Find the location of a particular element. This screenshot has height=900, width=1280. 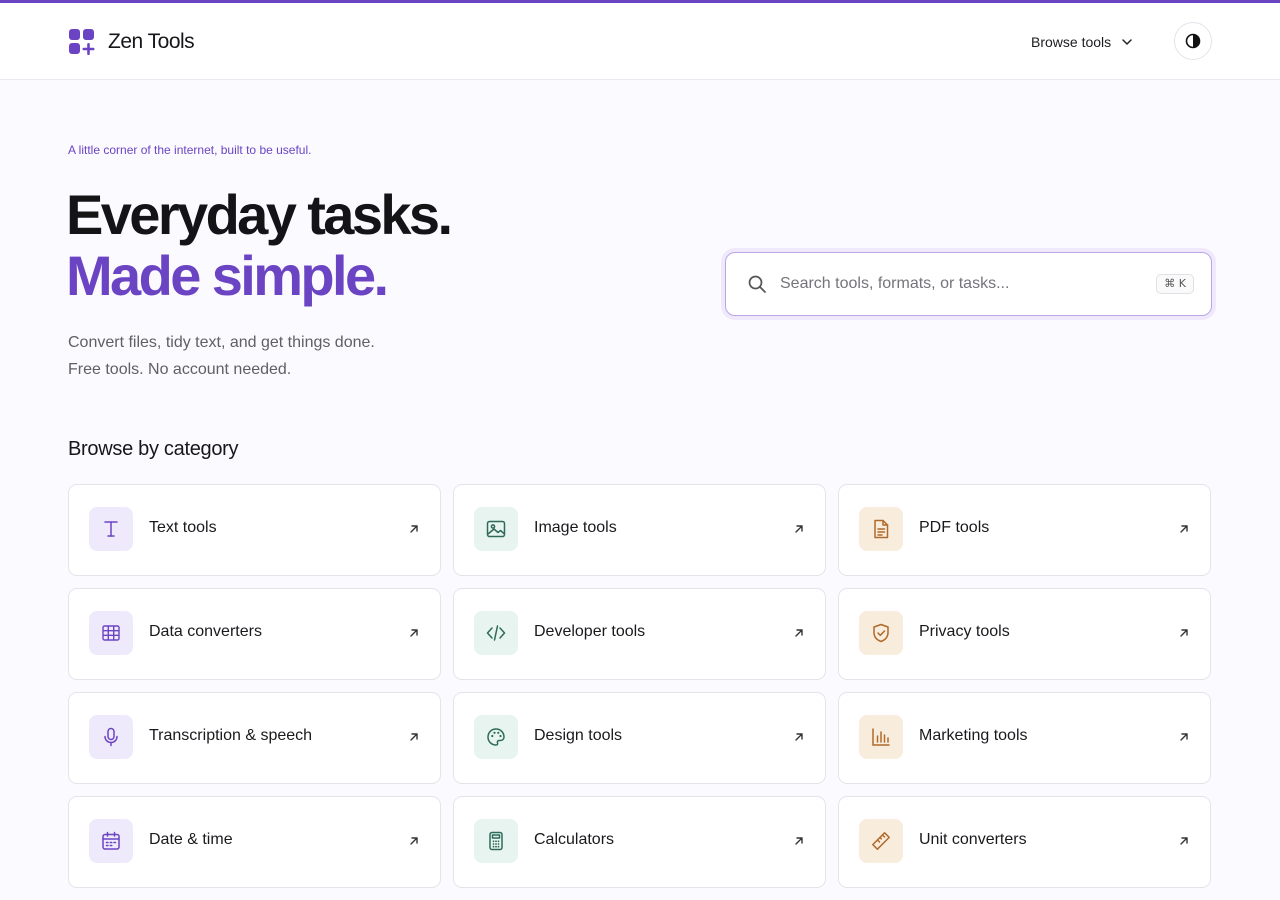

browse-tools-button: Browse tools is located at coordinates (1082, 42).